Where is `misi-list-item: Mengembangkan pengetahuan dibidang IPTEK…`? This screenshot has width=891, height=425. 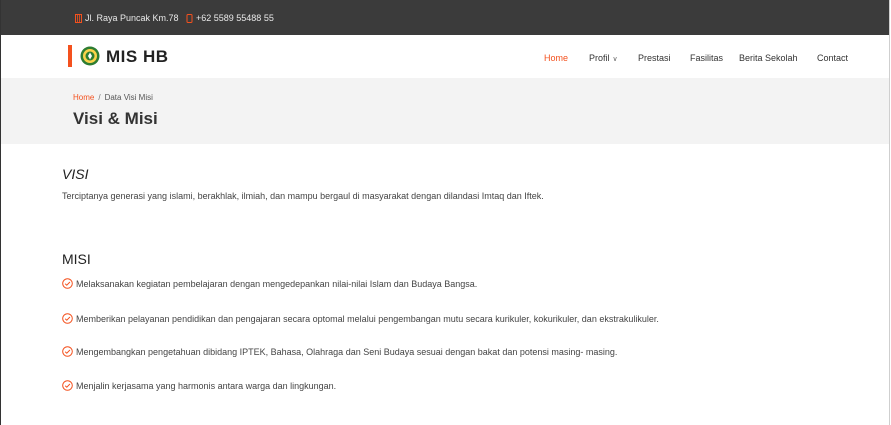 misi-list-item: Mengembangkan pengetahuan dibidang IPTEK… is located at coordinates (339, 351).